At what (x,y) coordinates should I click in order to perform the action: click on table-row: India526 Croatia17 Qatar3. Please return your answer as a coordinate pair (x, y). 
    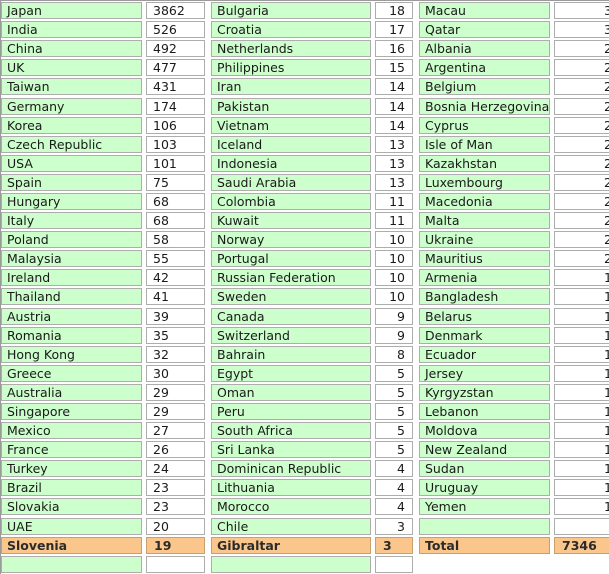
    Looking at the image, I should click on (305, 30).